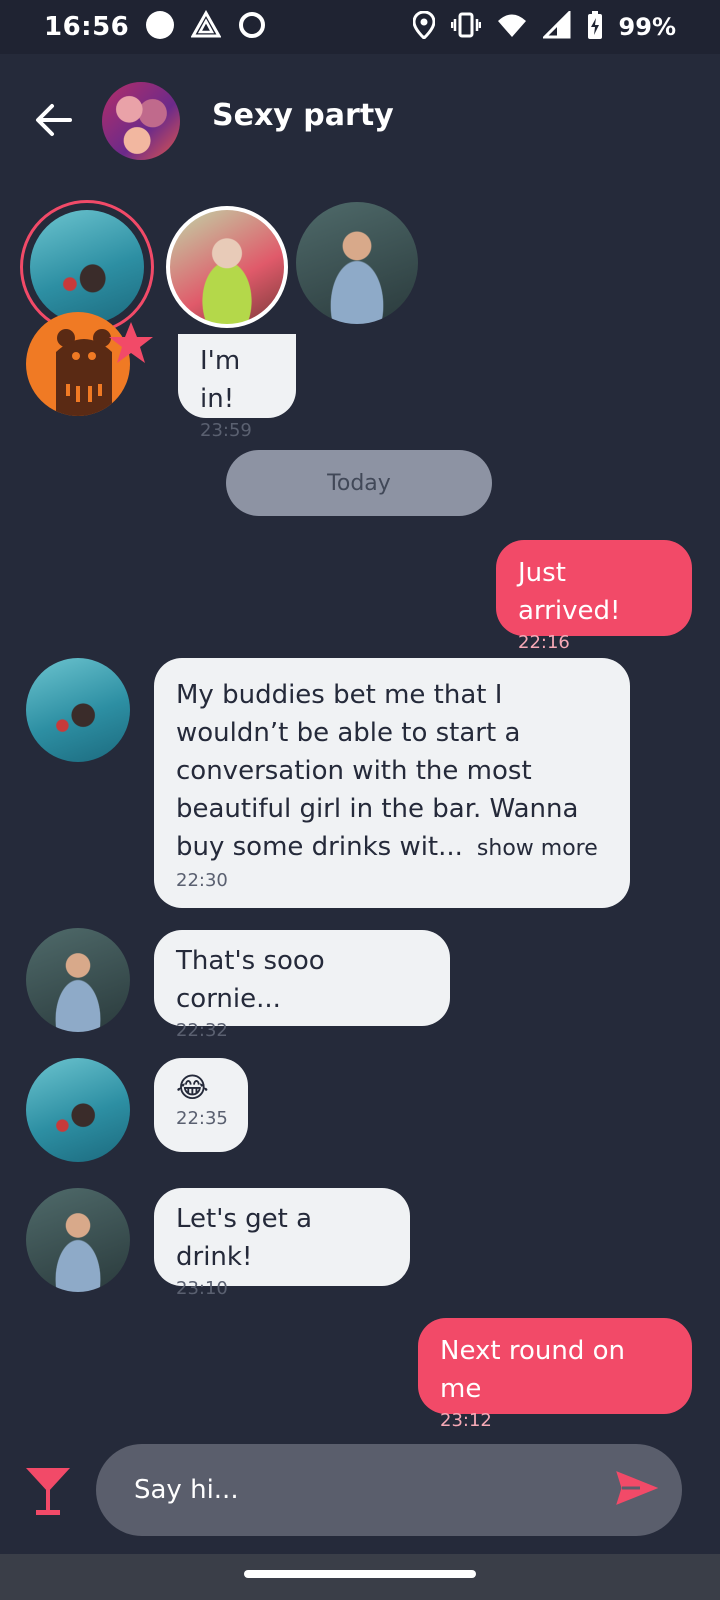 The width and height of the screenshot is (720, 1600). I want to click on back-button, so click(54, 120).